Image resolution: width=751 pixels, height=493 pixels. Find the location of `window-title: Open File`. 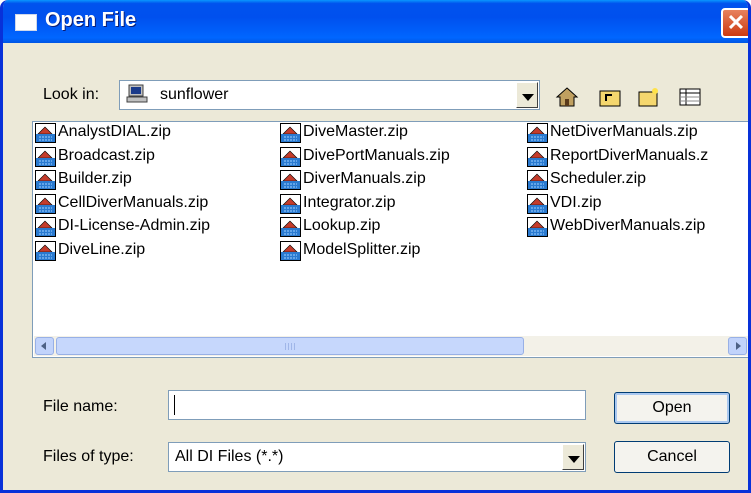

window-title: Open File is located at coordinates (91, 20).